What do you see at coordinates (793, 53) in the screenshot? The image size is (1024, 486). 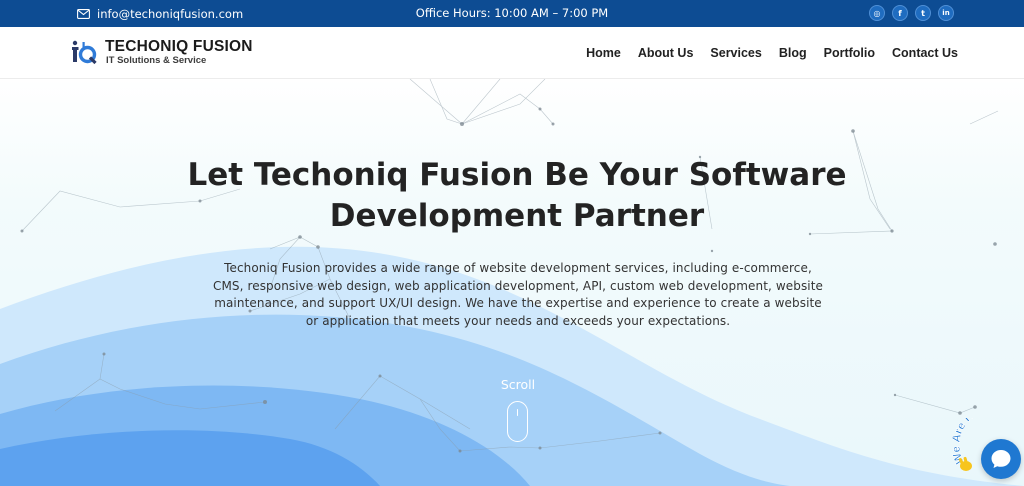 I see `nav-blog: Blog` at bounding box center [793, 53].